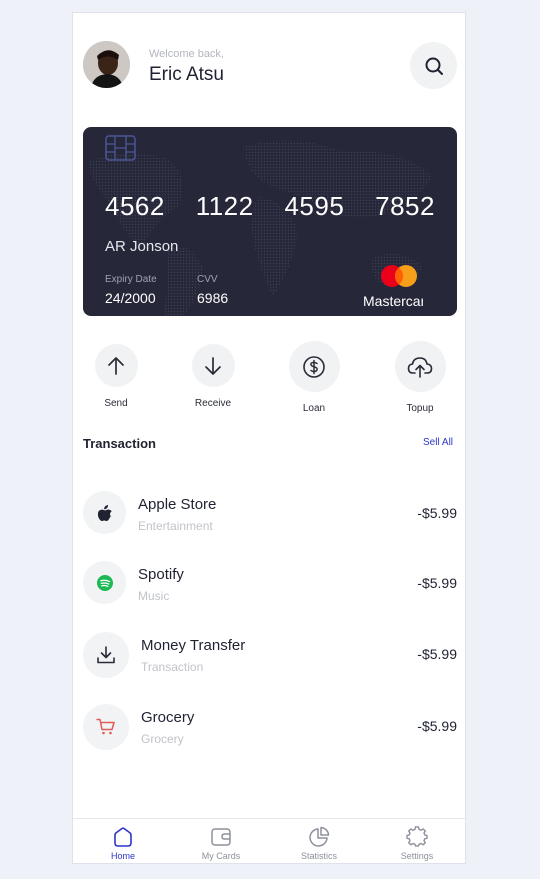  I want to click on cloud-upload-icon, so click(420, 367).